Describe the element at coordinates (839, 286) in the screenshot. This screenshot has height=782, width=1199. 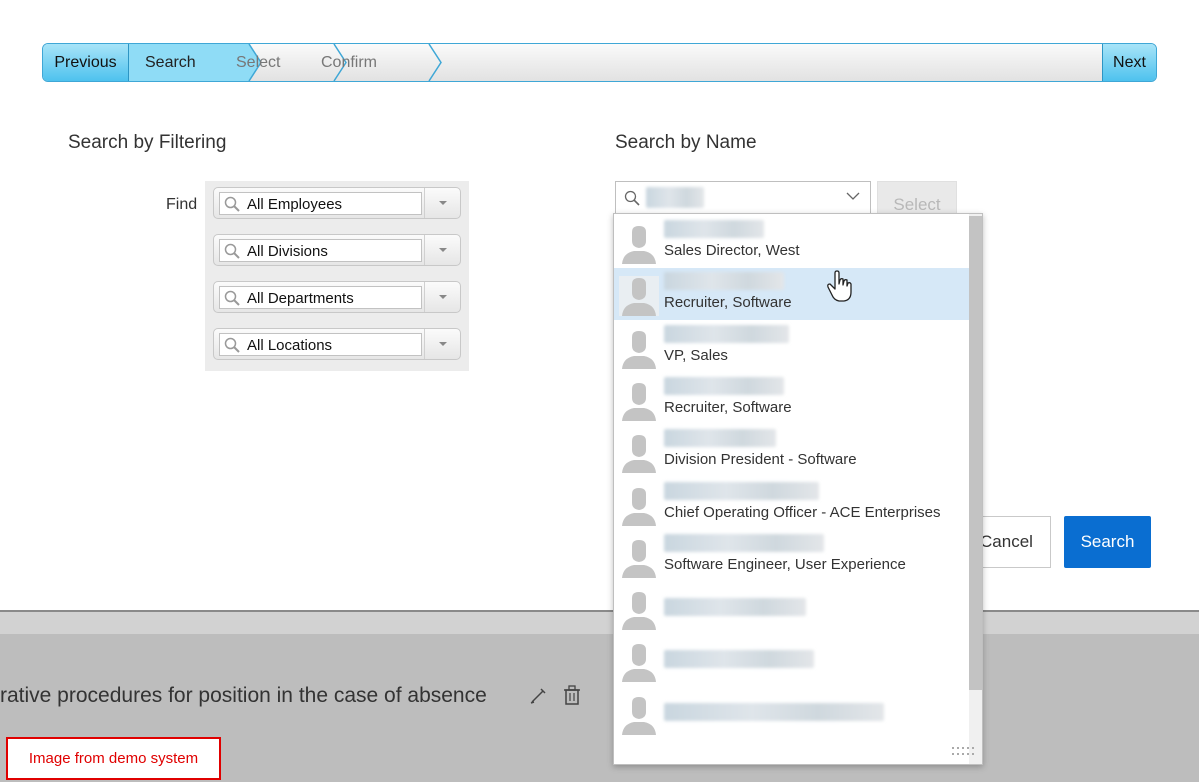
I see `hand-cursor-icon` at that location.